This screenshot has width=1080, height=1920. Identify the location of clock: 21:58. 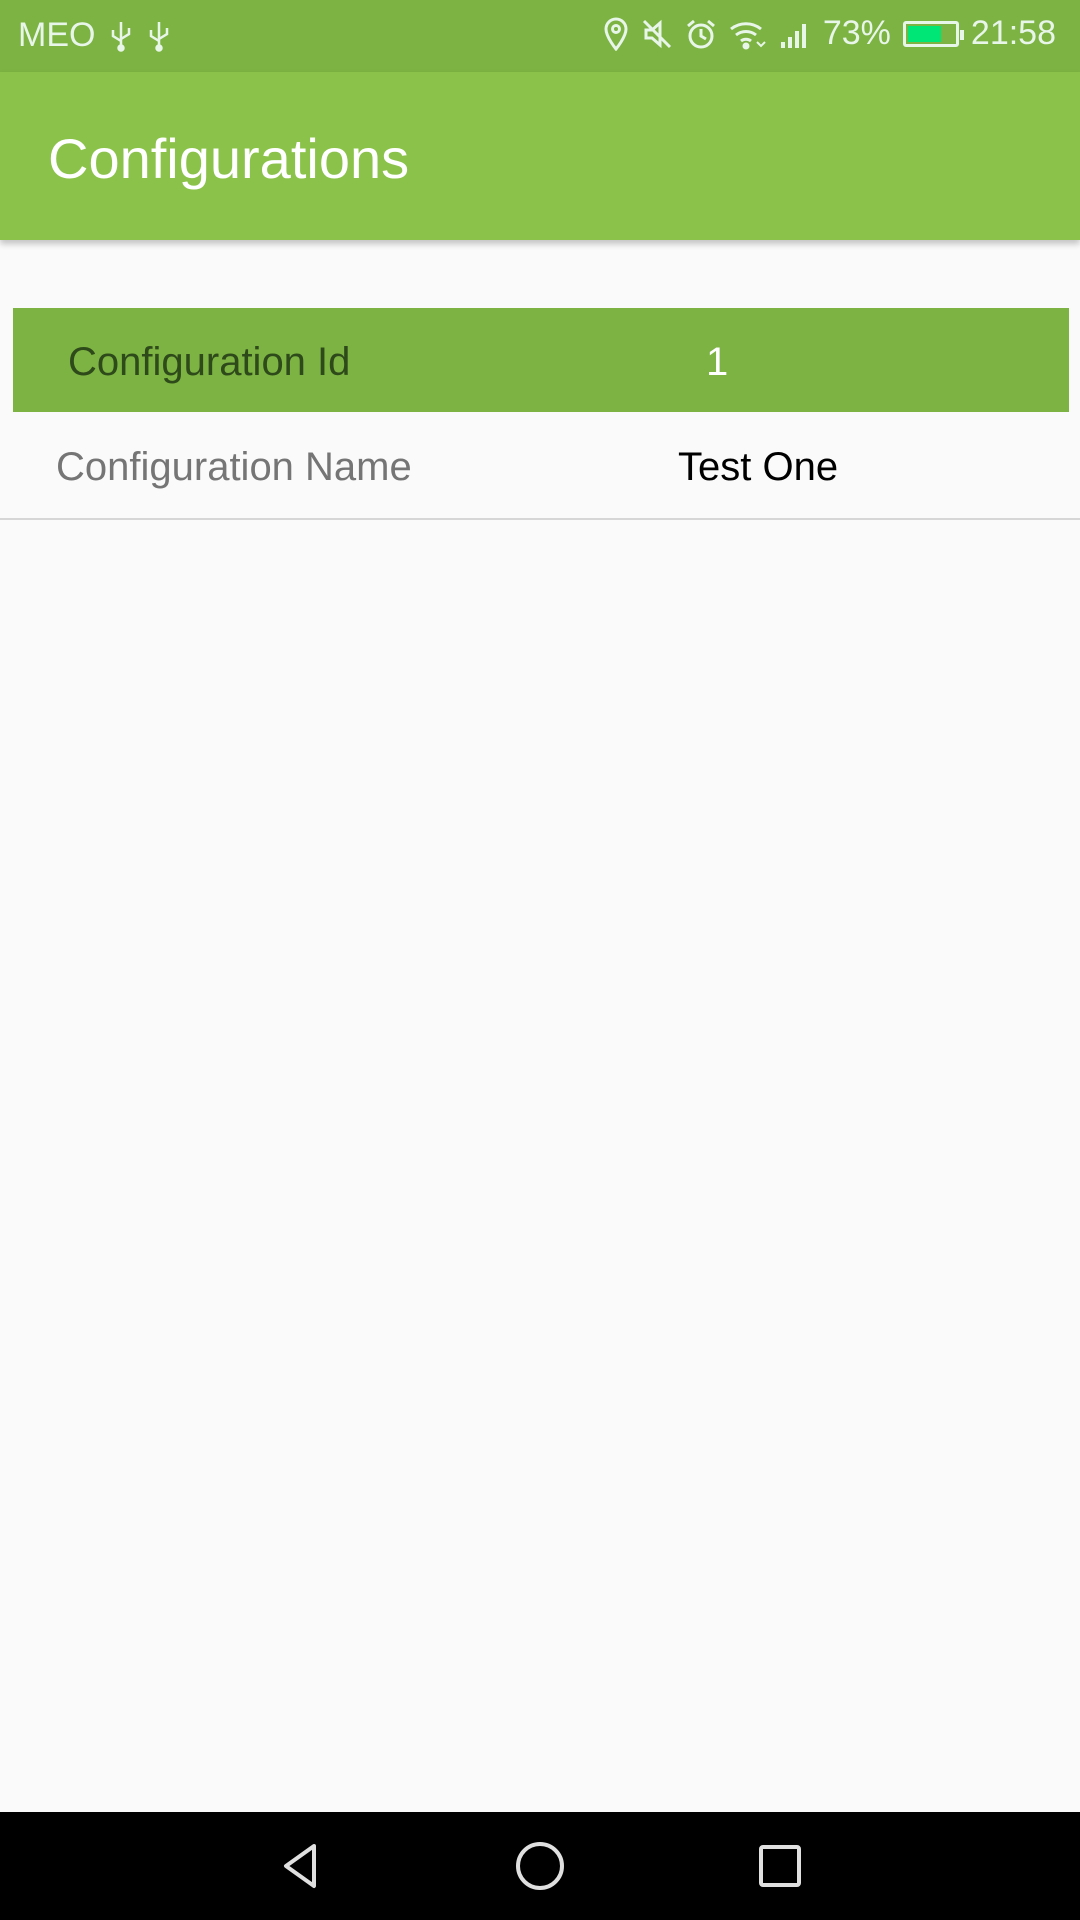
(1013, 33).